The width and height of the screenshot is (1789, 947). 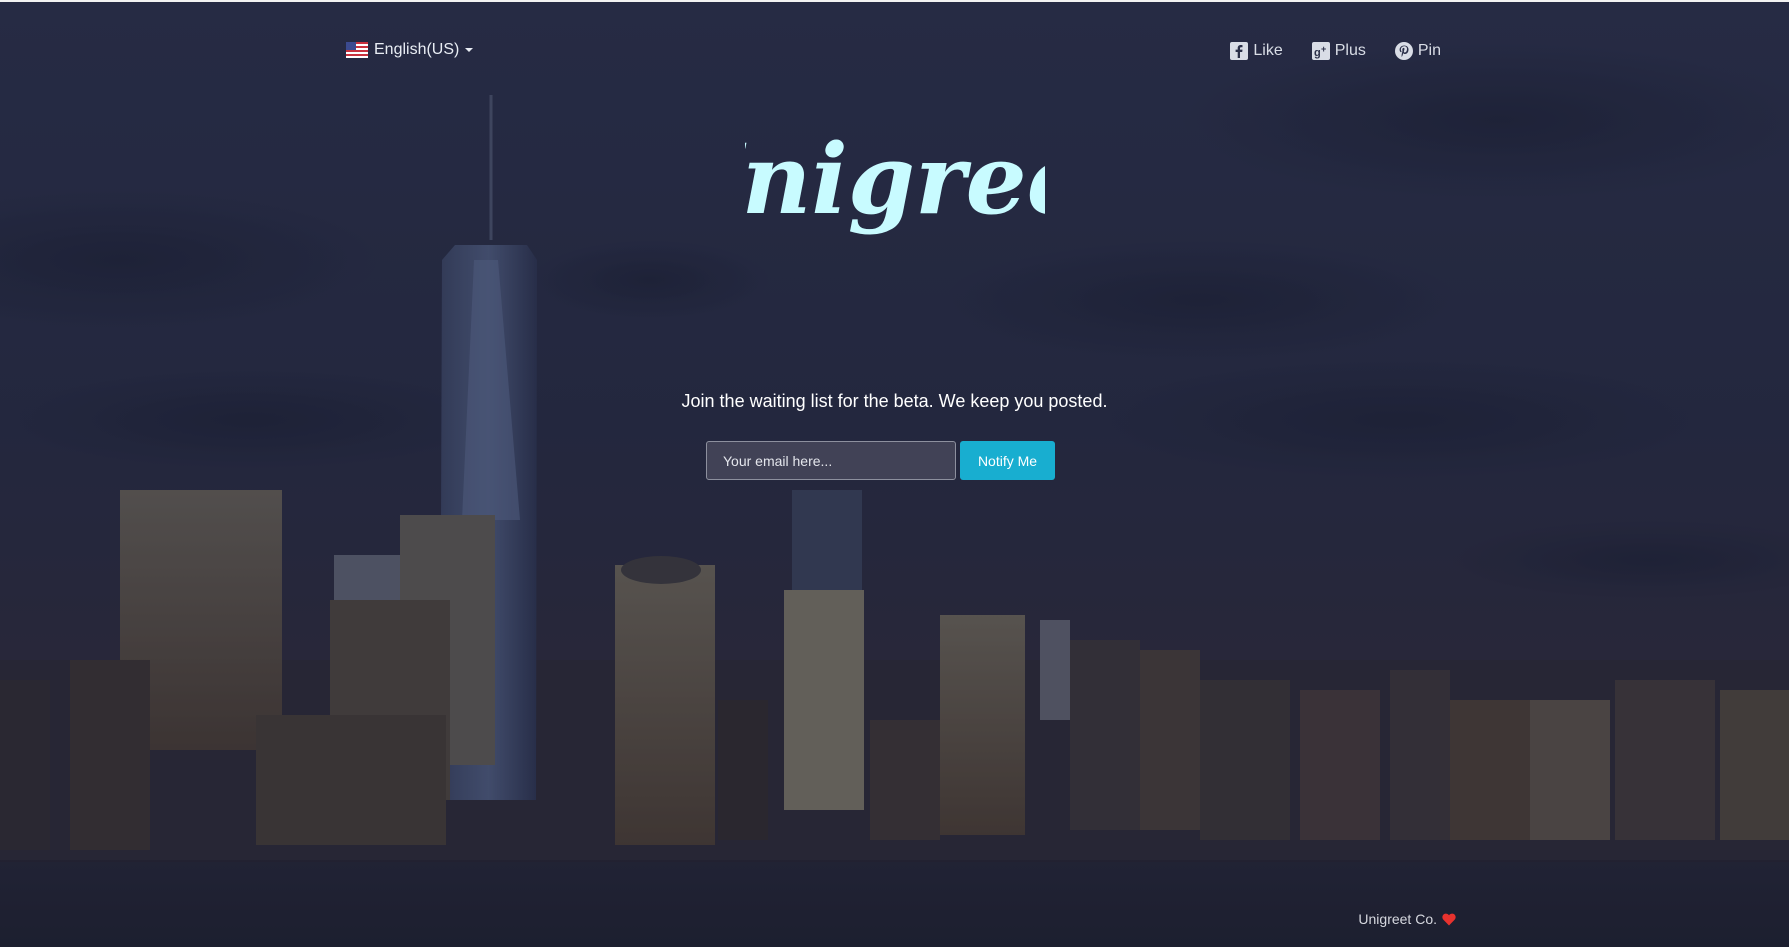 I want to click on heart-icon, so click(x=1449, y=919).